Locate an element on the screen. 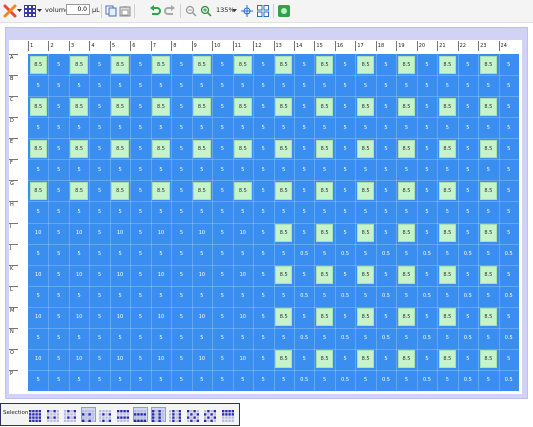 The height and width of the screenshot is (427, 533). well-D20: 5 is located at coordinates (427, 127).